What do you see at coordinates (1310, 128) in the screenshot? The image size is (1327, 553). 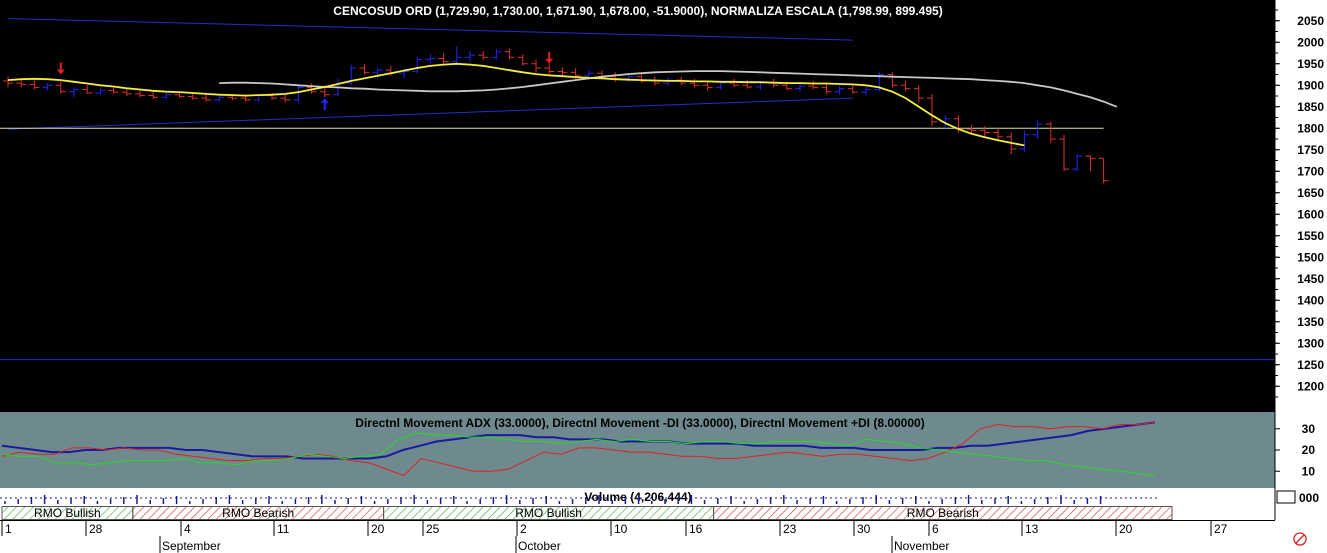 I see `price-tick-label: 1800` at bounding box center [1310, 128].